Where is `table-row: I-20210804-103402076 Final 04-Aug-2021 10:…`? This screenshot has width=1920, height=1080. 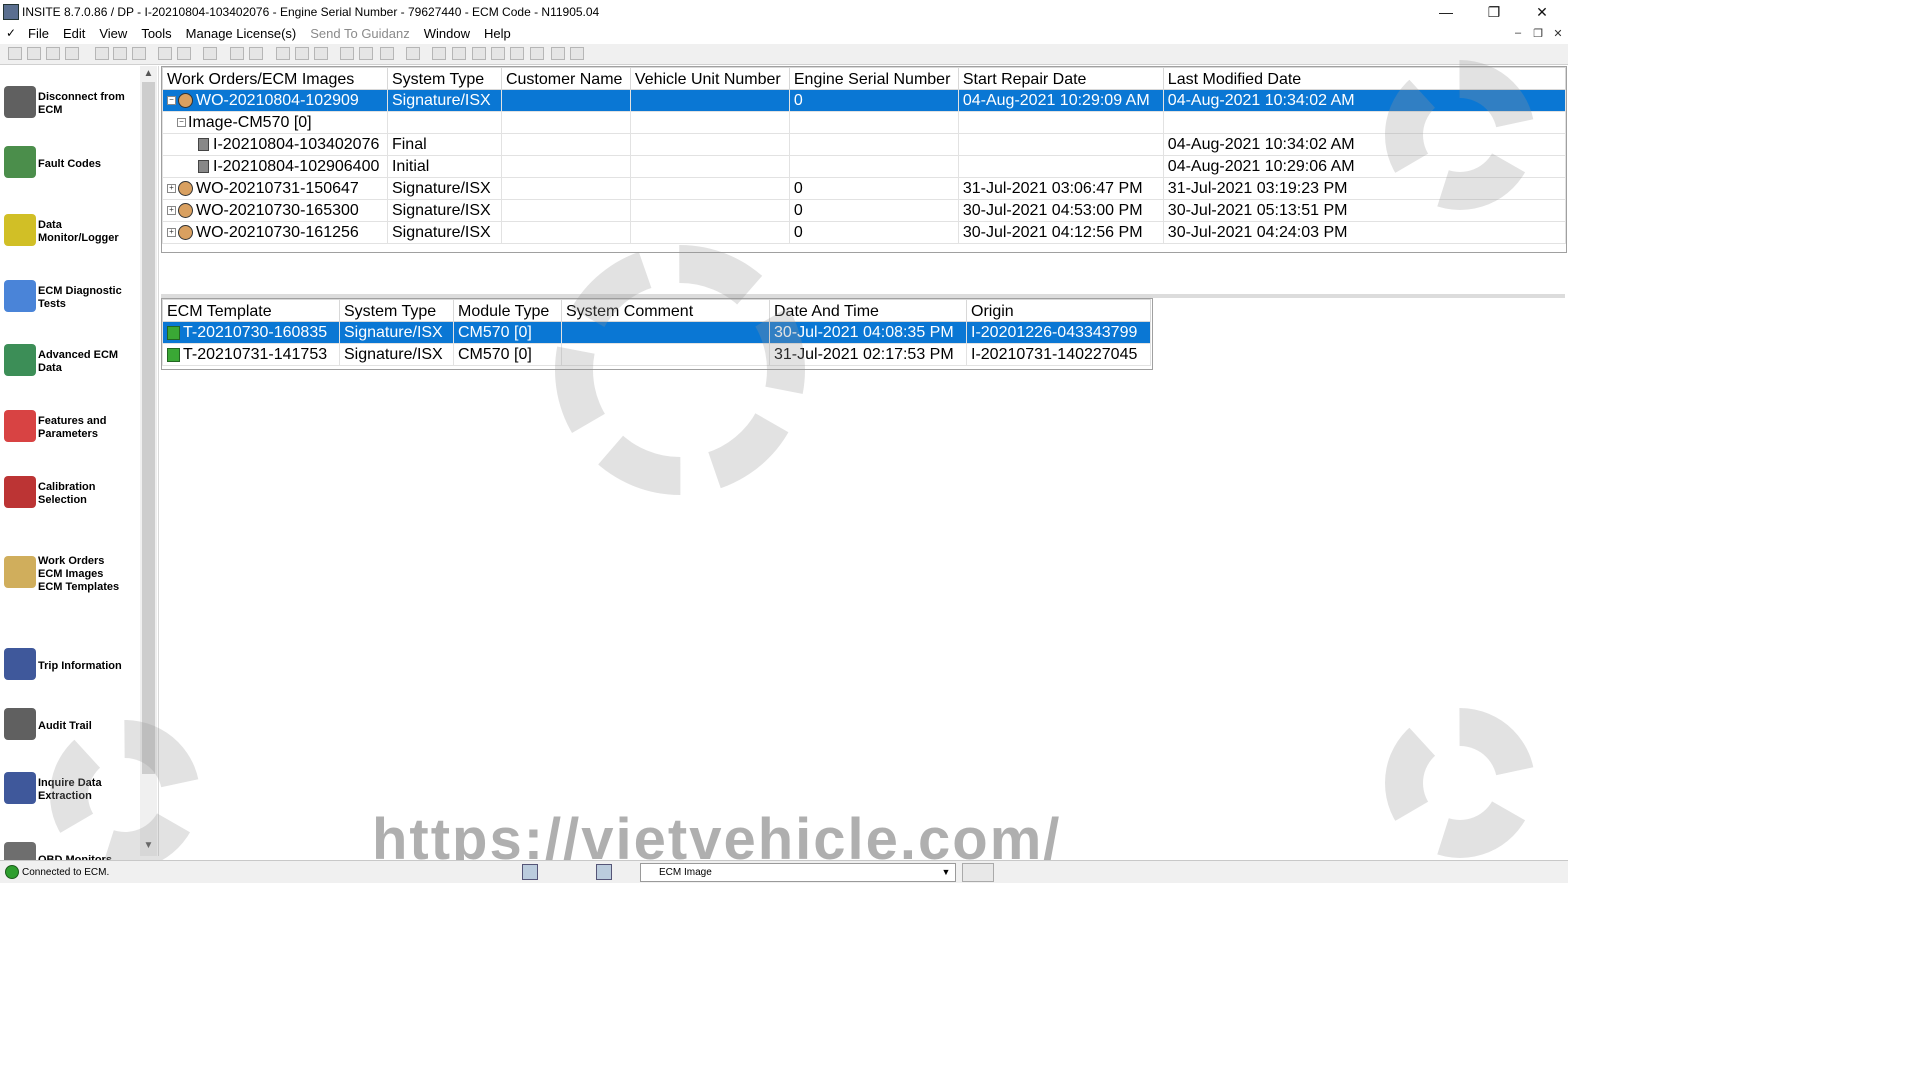 table-row: I-20210804-103402076 Final 04-Aug-2021 10:… is located at coordinates (864, 144).